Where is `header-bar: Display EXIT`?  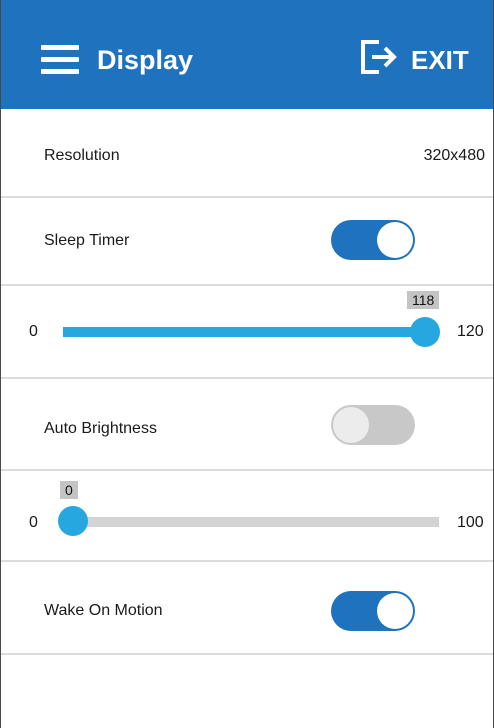 header-bar: Display EXIT is located at coordinates (247, 54).